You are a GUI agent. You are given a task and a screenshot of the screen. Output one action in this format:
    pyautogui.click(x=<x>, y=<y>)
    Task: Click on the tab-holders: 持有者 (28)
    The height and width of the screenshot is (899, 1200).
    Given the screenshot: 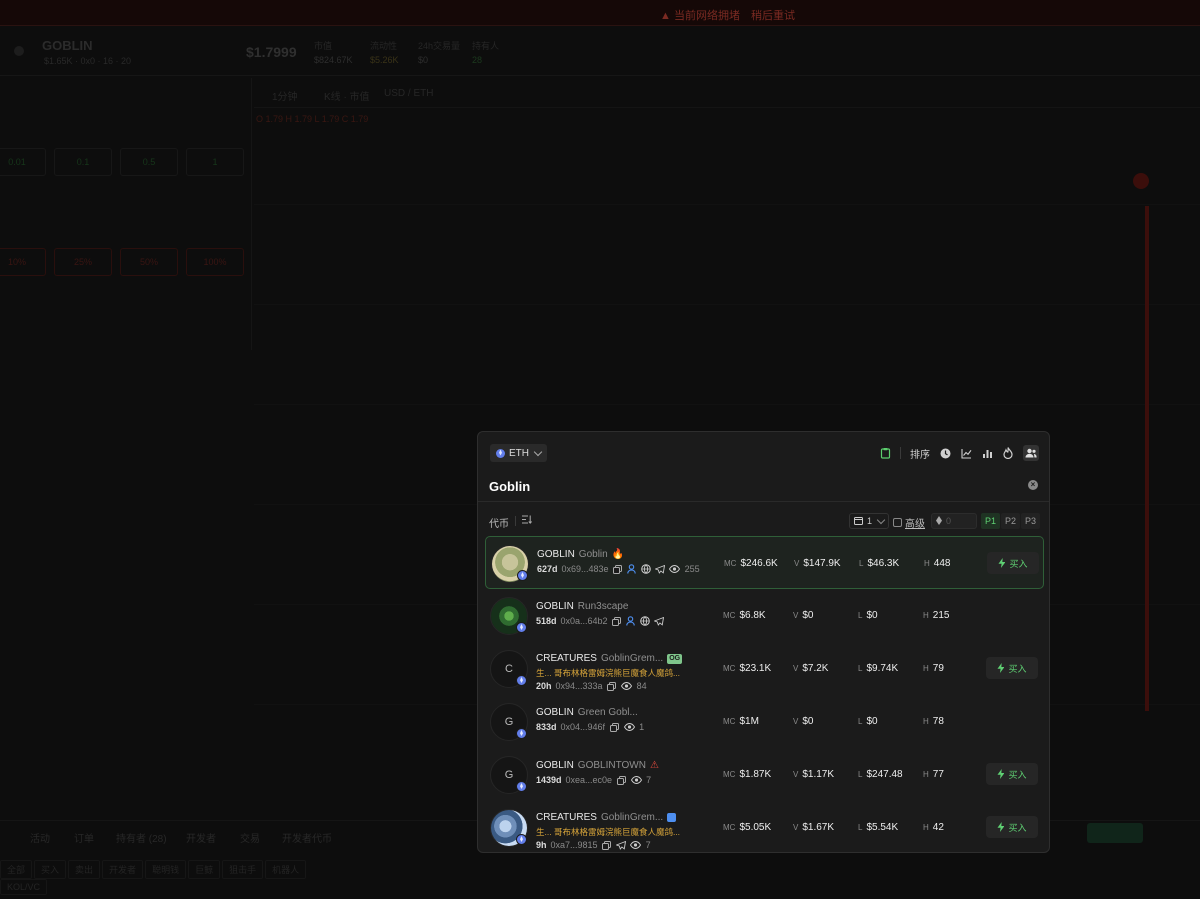 What is the action you would take?
    pyautogui.click(x=141, y=837)
    